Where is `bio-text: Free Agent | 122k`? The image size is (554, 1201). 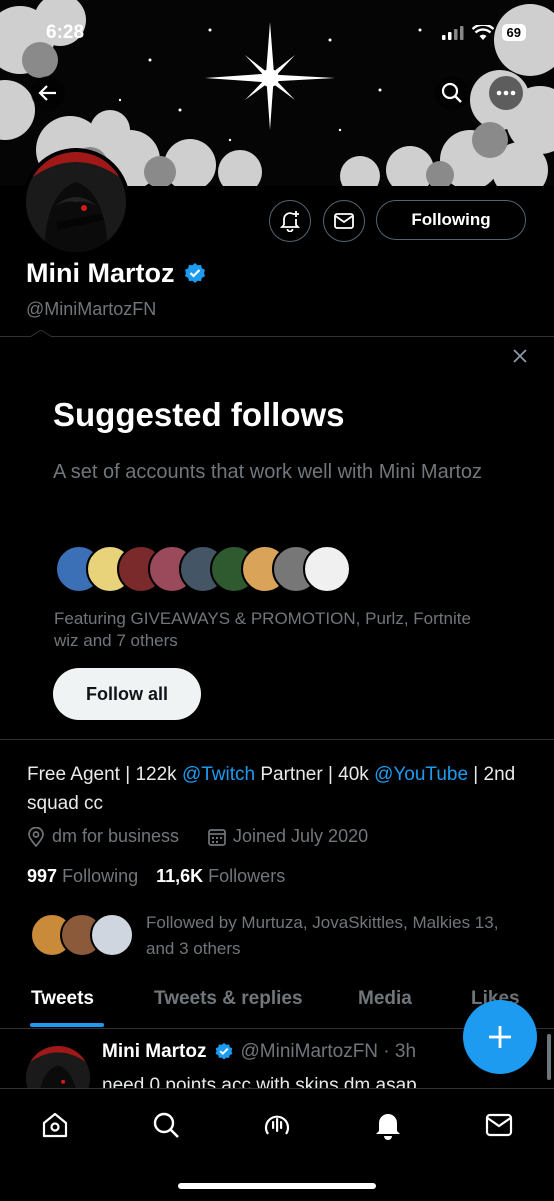
bio-text: Free Agent | 122k is located at coordinates (104, 774).